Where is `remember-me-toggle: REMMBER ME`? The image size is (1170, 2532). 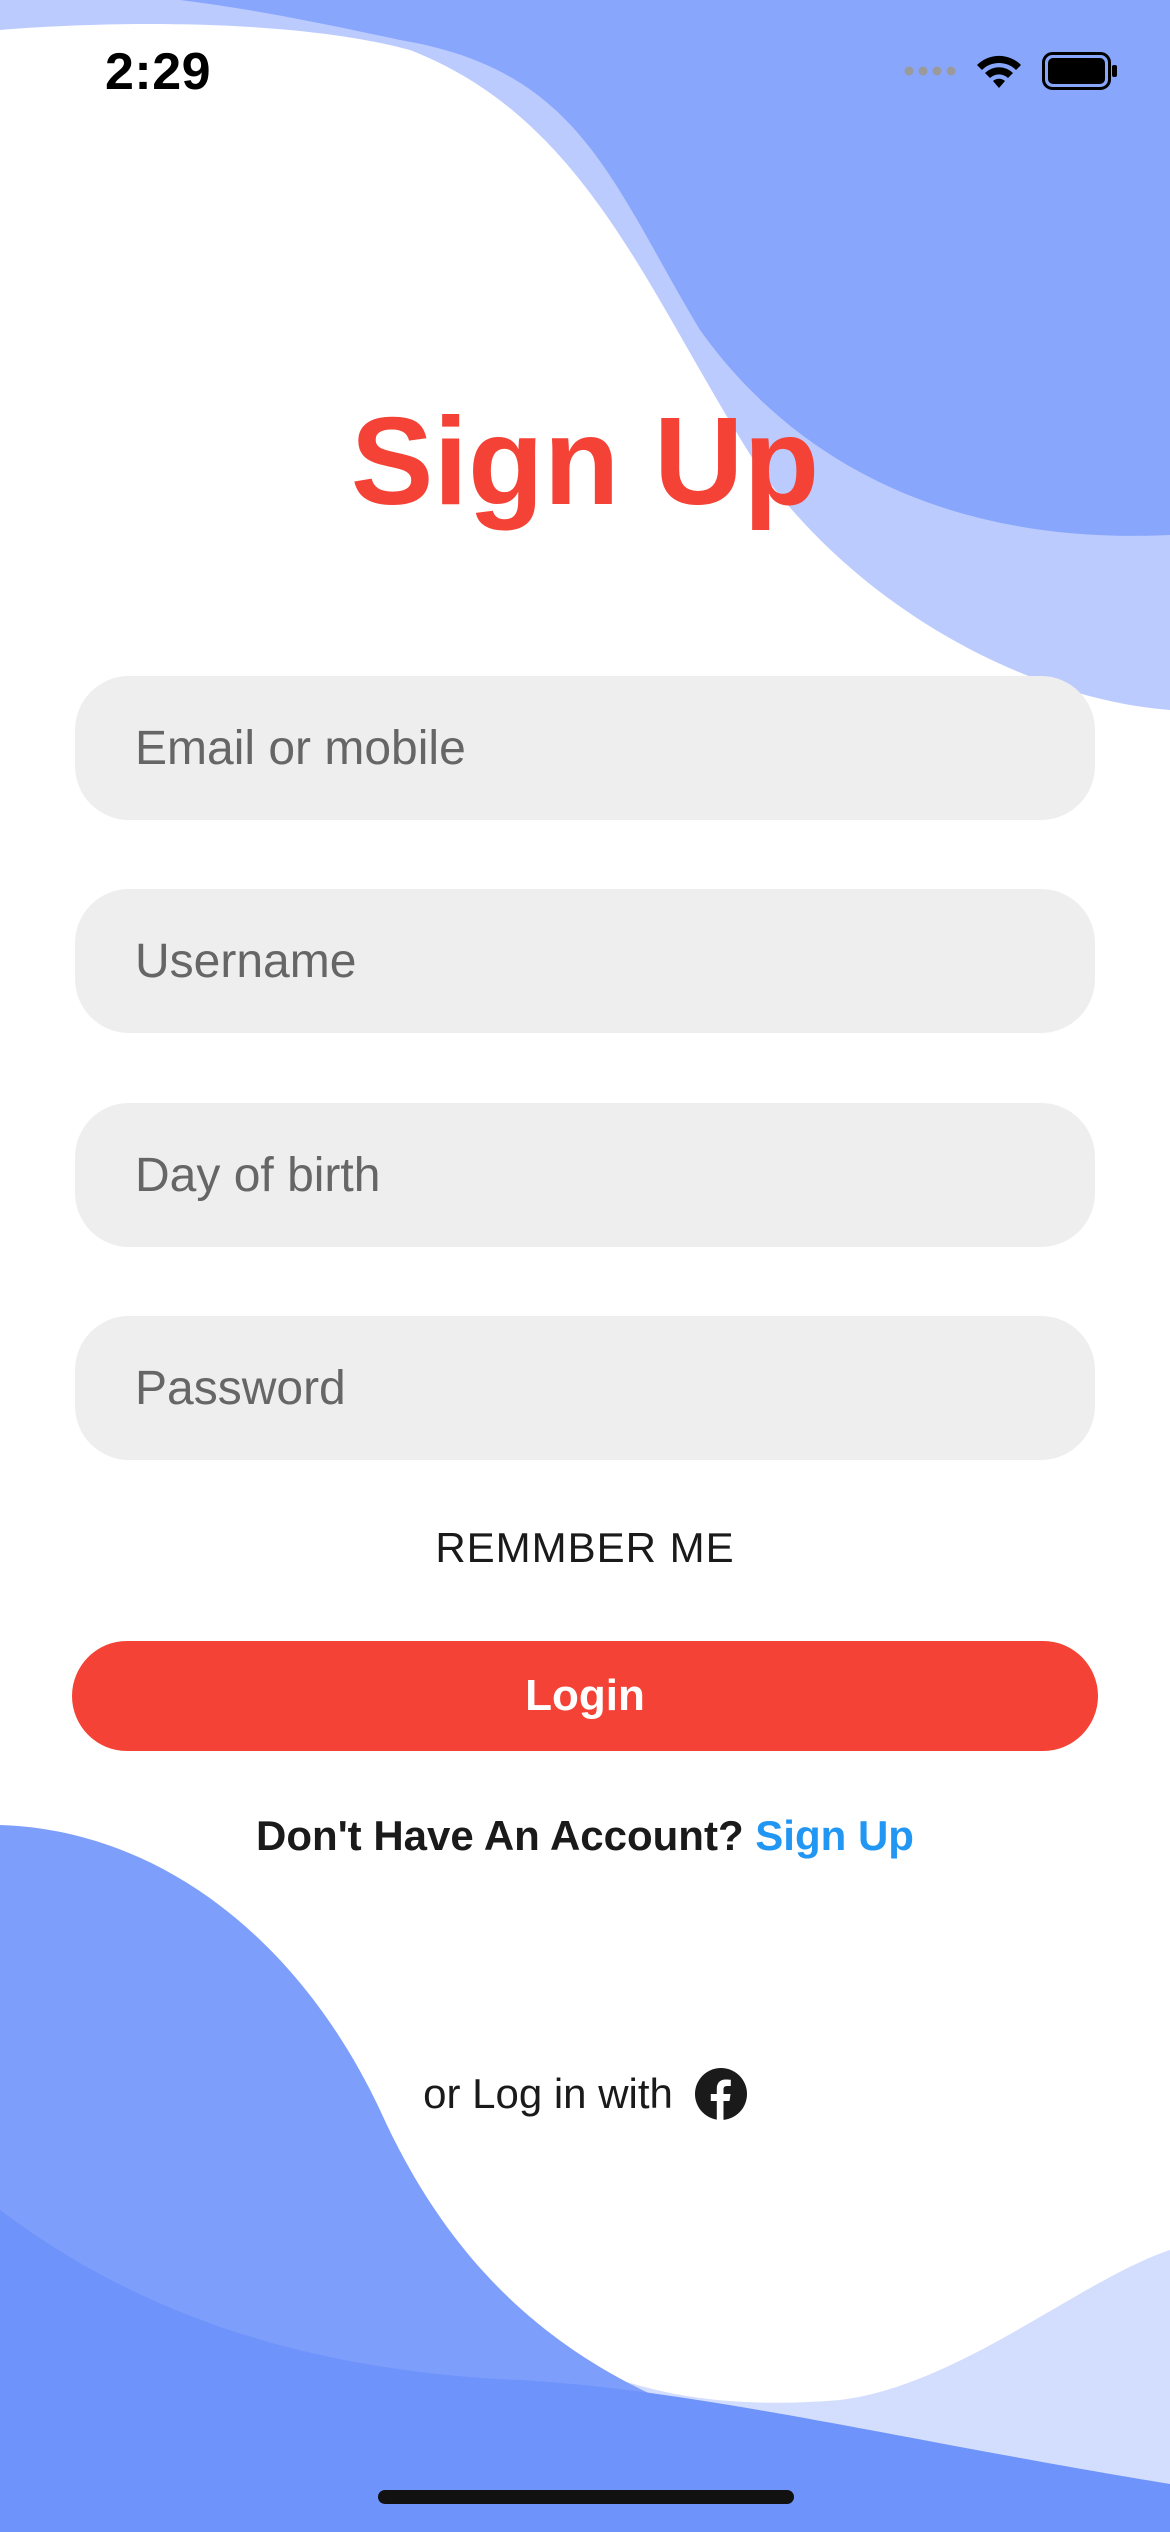 remember-me-toggle: REMMBER ME is located at coordinates (585, 1548).